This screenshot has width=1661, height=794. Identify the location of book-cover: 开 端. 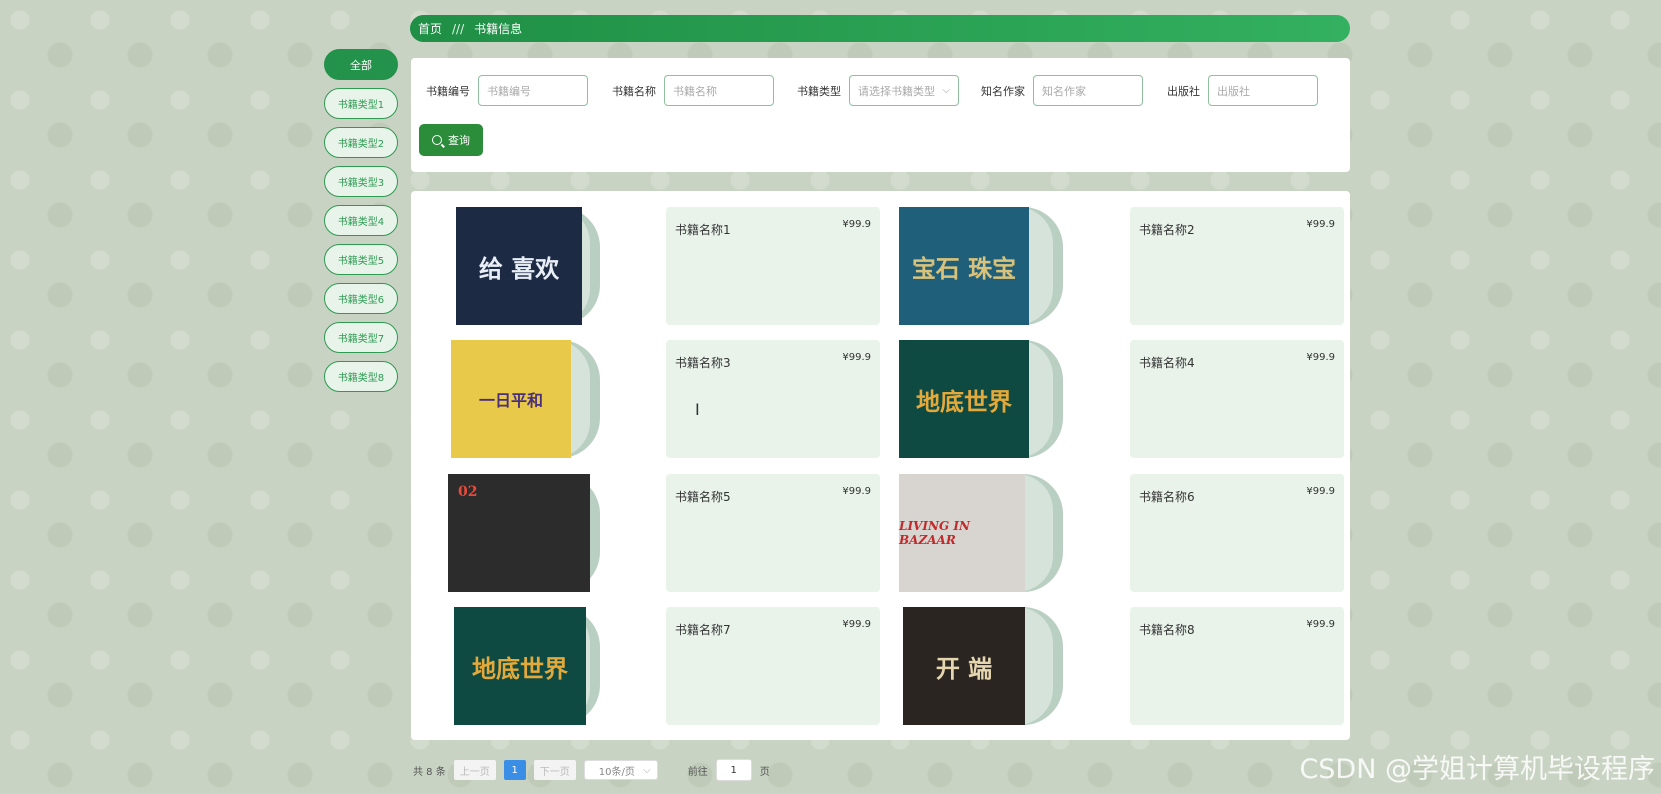
(1002, 666).